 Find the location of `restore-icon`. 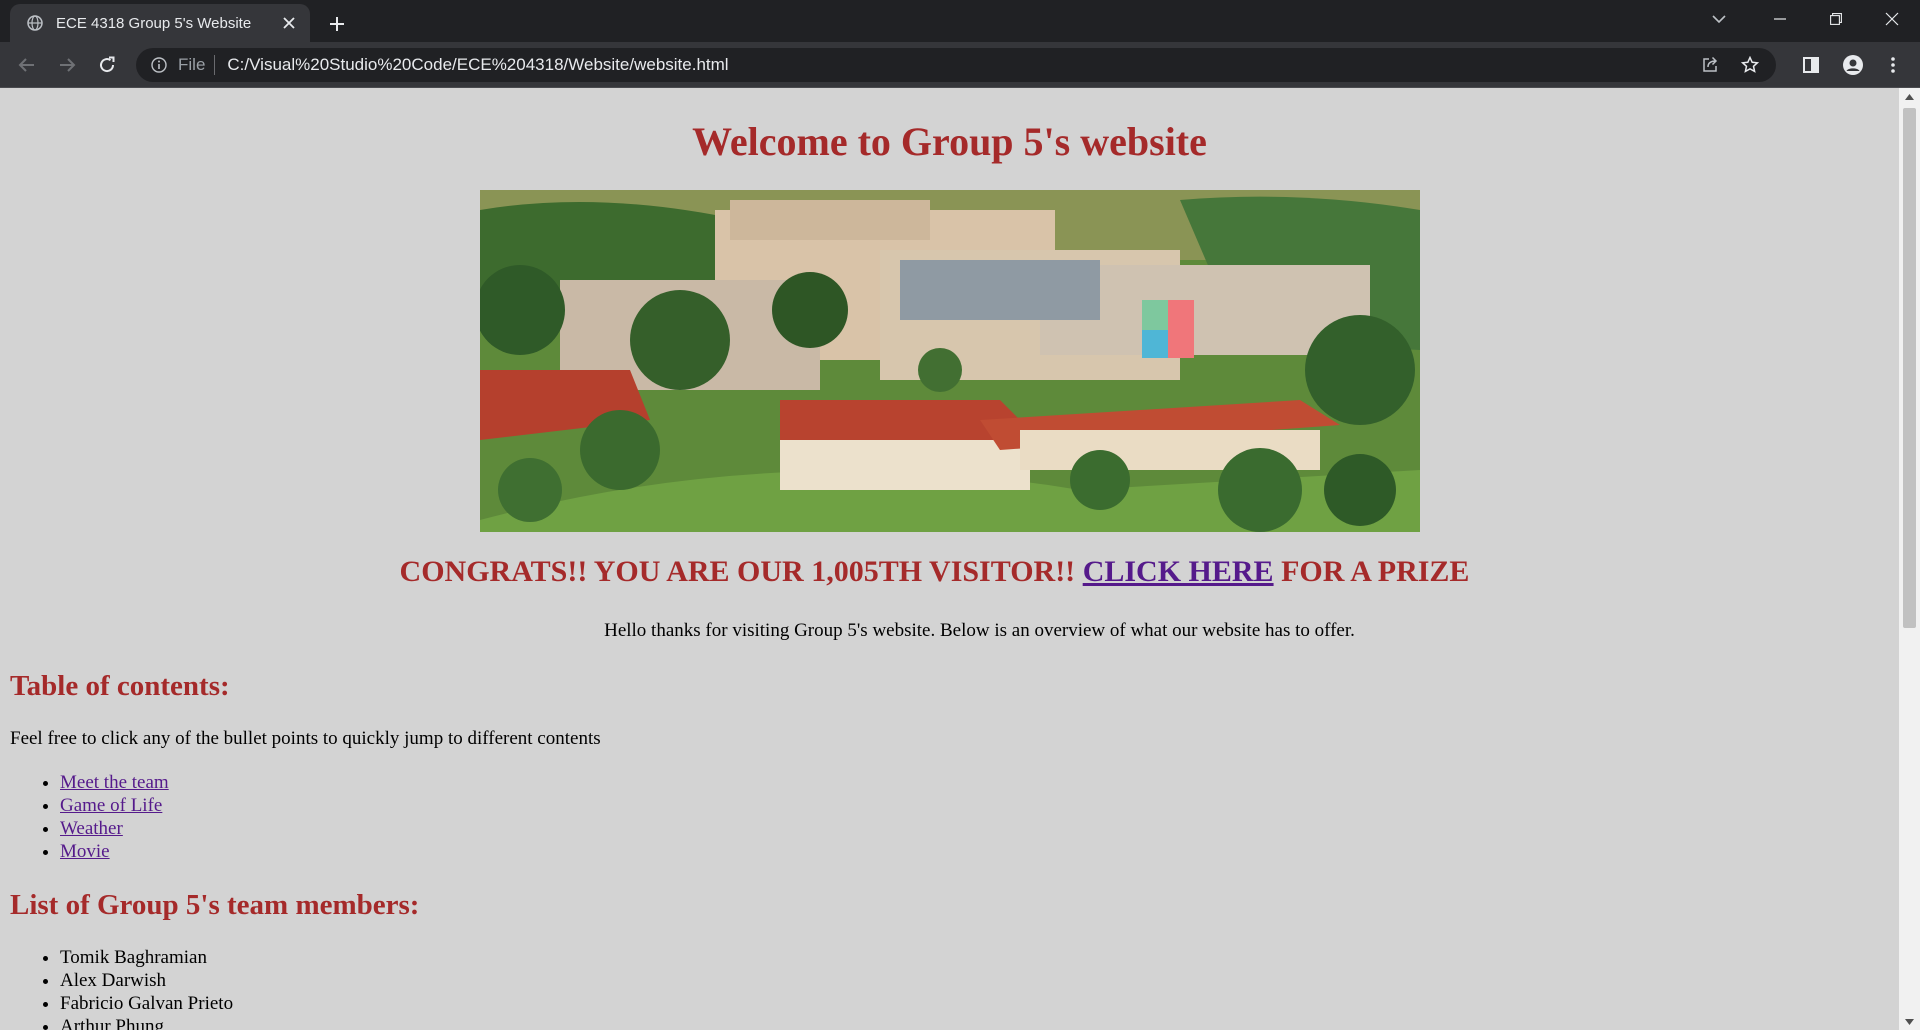

restore-icon is located at coordinates (1836, 19).